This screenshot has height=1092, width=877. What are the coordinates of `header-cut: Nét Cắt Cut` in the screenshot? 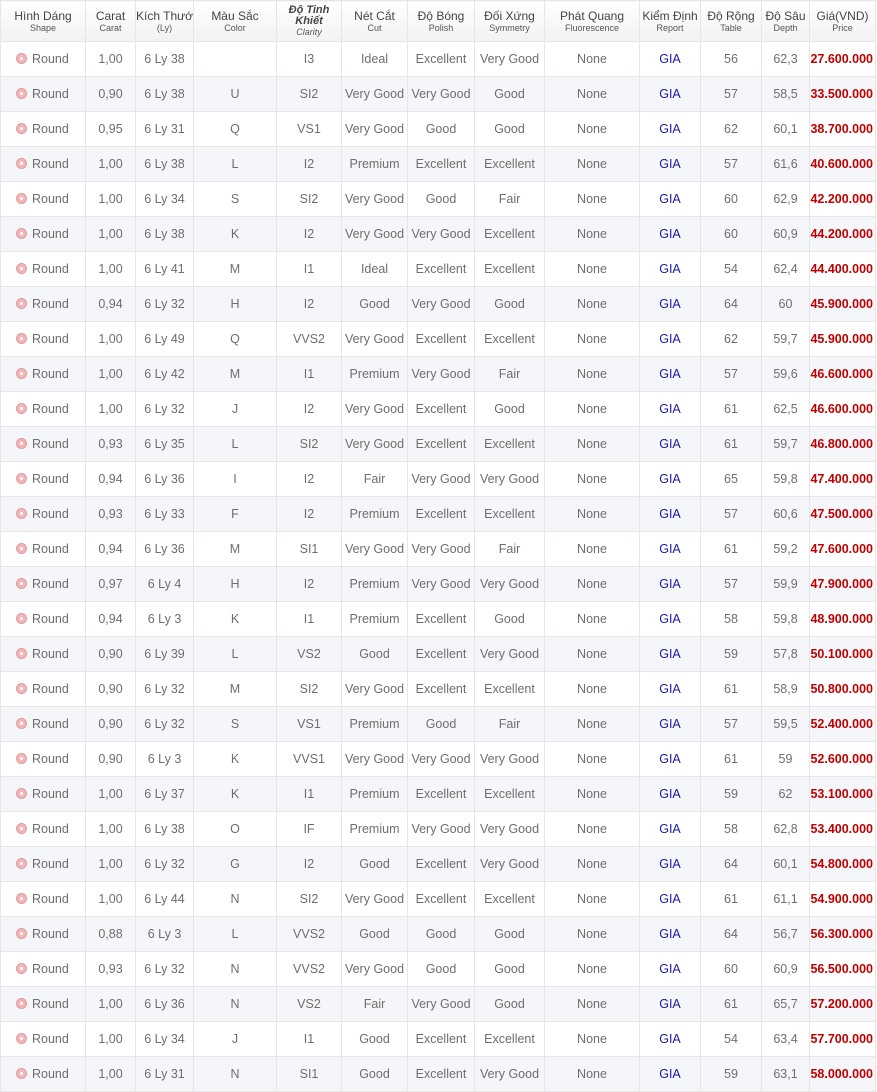 It's located at (374, 21).